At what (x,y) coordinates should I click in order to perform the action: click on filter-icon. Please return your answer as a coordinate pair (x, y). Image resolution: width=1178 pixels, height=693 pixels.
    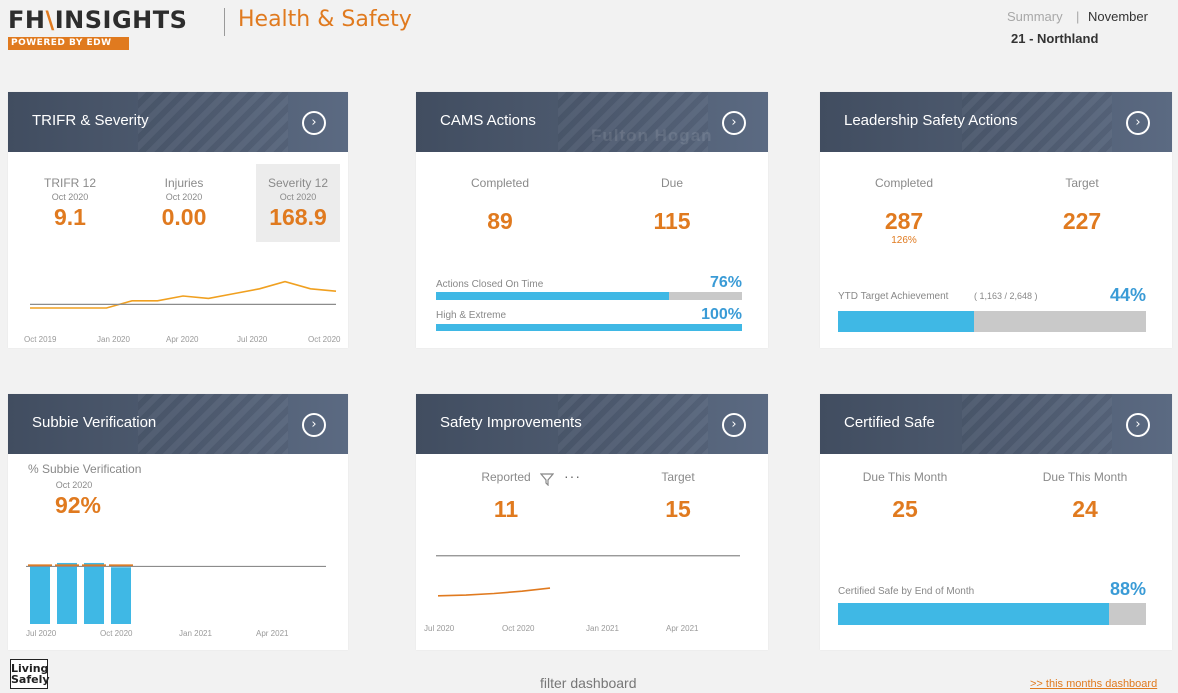
    Looking at the image, I should click on (547, 479).